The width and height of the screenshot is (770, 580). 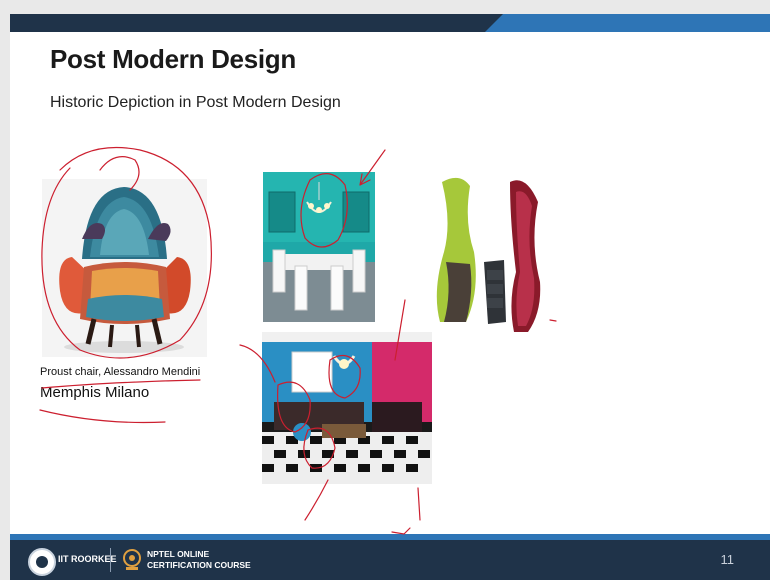 I want to click on iit-label: IIT ROORKEE, so click(x=87, y=559).